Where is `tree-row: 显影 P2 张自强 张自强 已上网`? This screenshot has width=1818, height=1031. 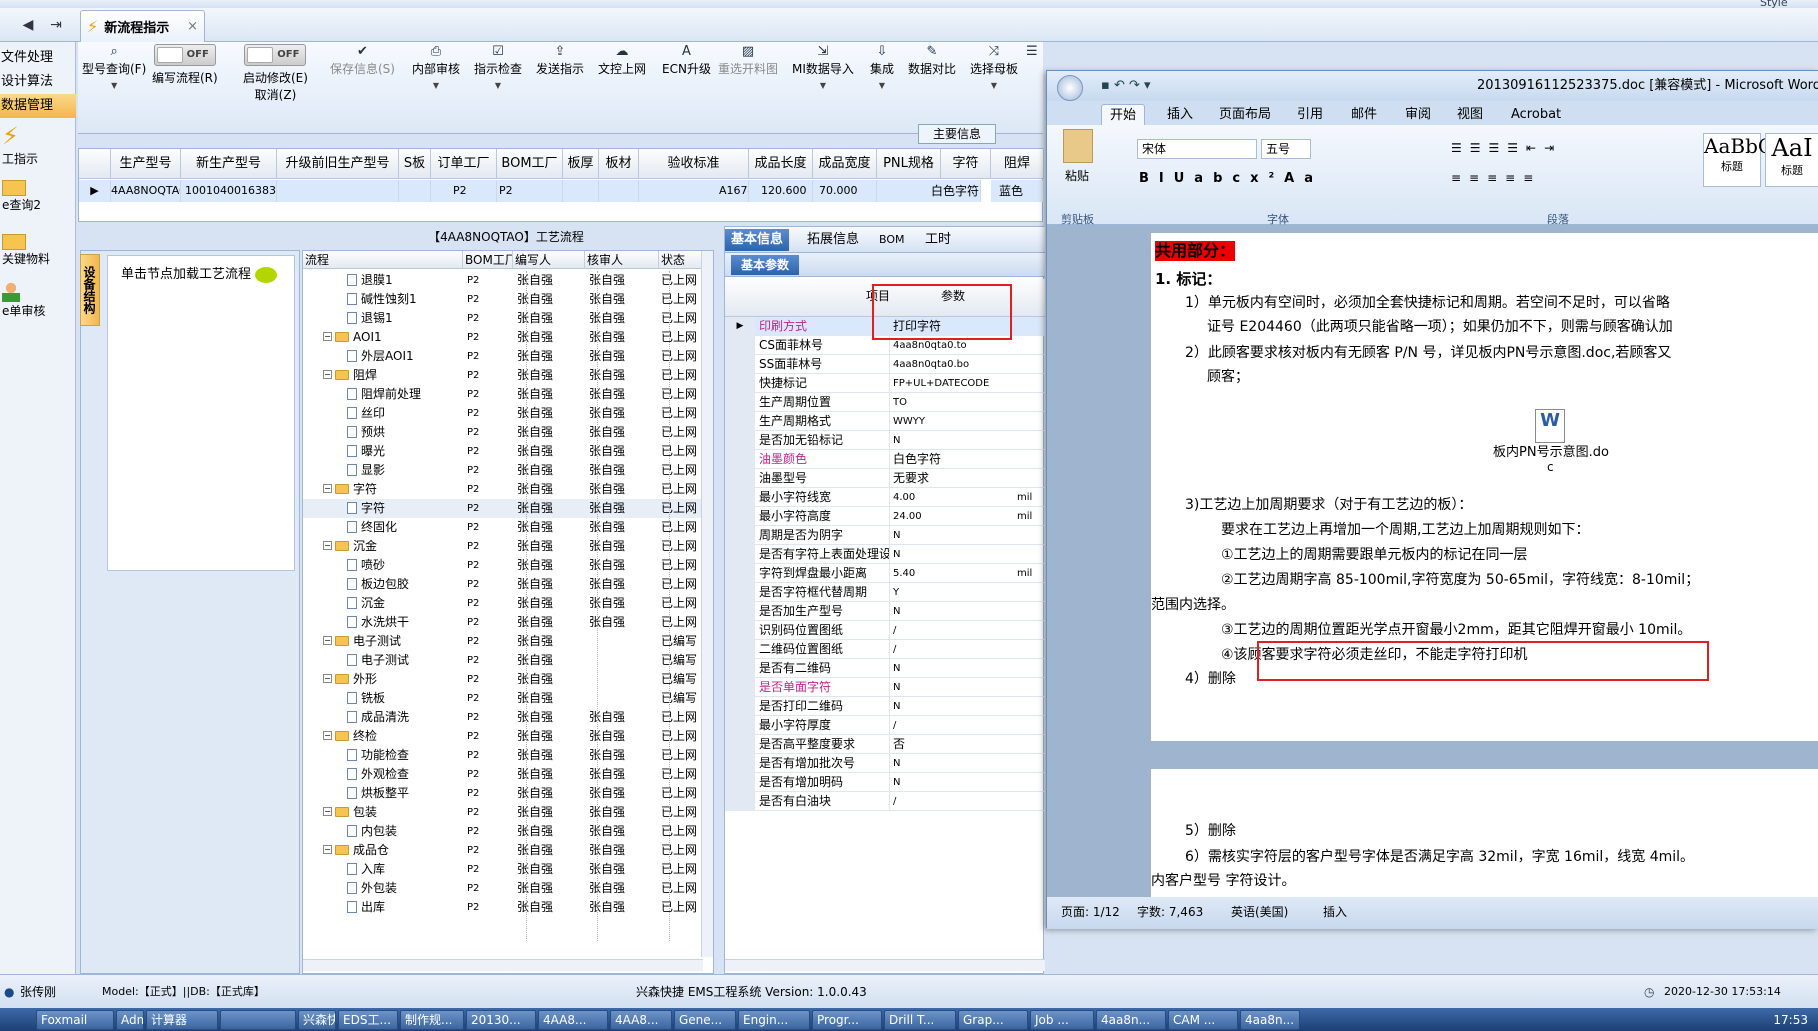 tree-row: 显影 P2 张自强 张自强 已上网 is located at coordinates (503, 470).